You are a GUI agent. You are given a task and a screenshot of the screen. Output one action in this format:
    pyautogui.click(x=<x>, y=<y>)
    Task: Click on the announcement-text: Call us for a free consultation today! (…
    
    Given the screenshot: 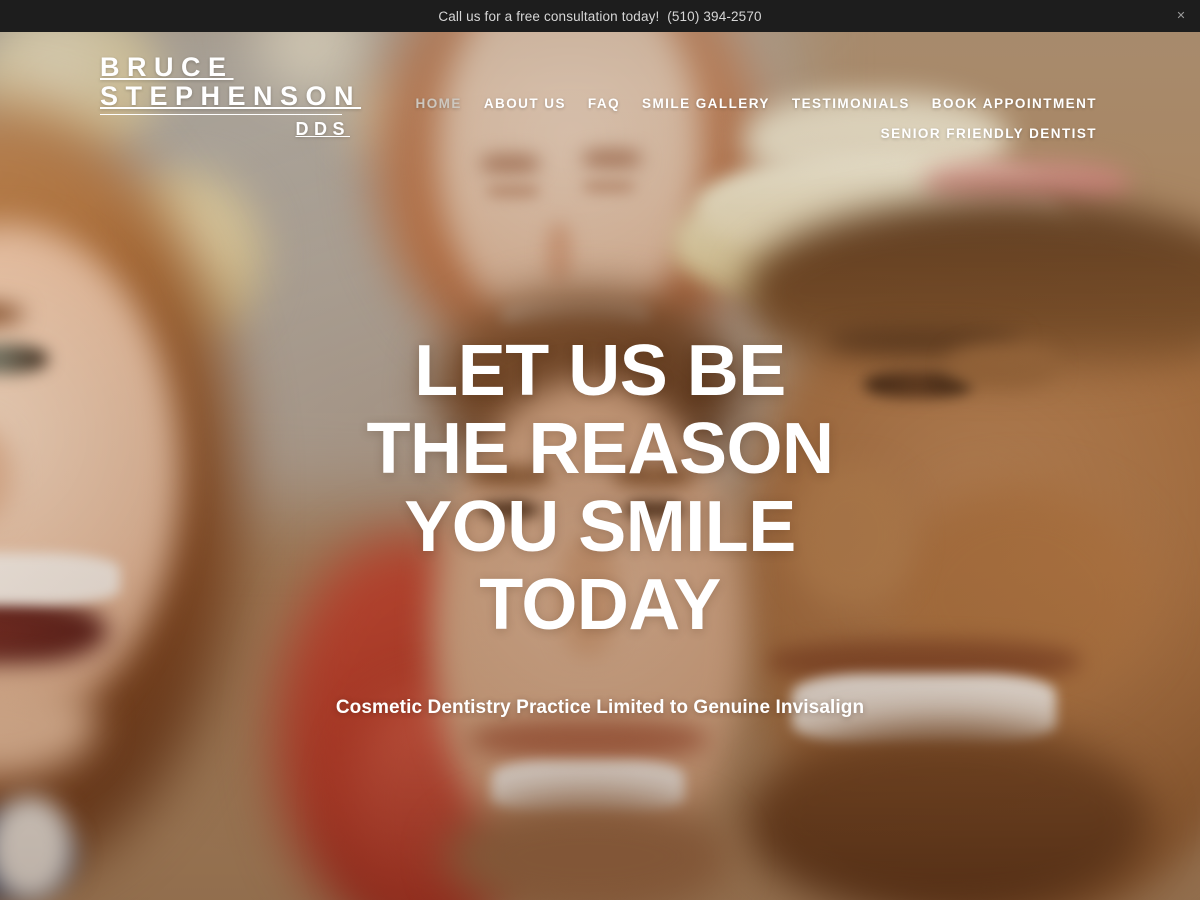 What is the action you would take?
    pyautogui.click(x=600, y=16)
    